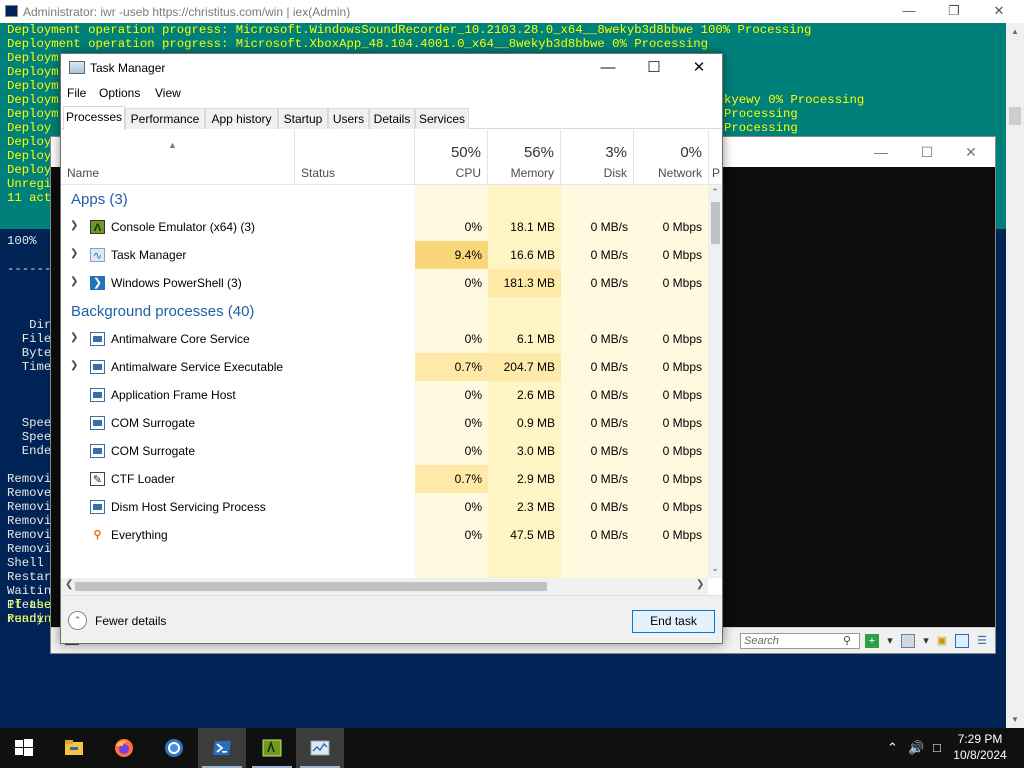 The height and width of the screenshot is (768, 1024). Describe the element at coordinates (168, 93) in the screenshot. I see `menu-view: View` at that location.